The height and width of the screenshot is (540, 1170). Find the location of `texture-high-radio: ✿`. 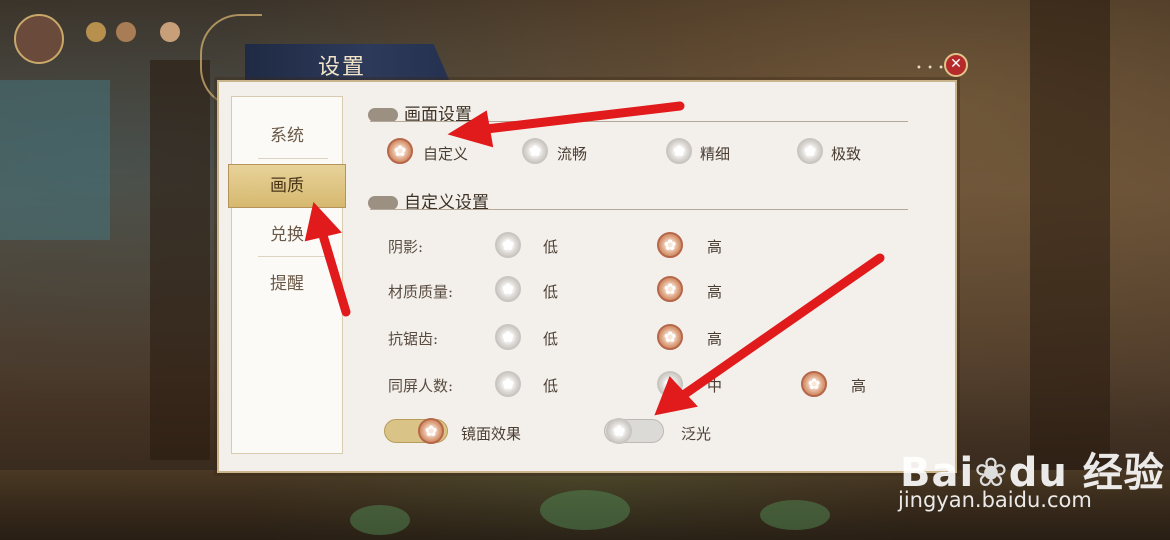

texture-high-radio: ✿ is located at coordinates (670, 289).